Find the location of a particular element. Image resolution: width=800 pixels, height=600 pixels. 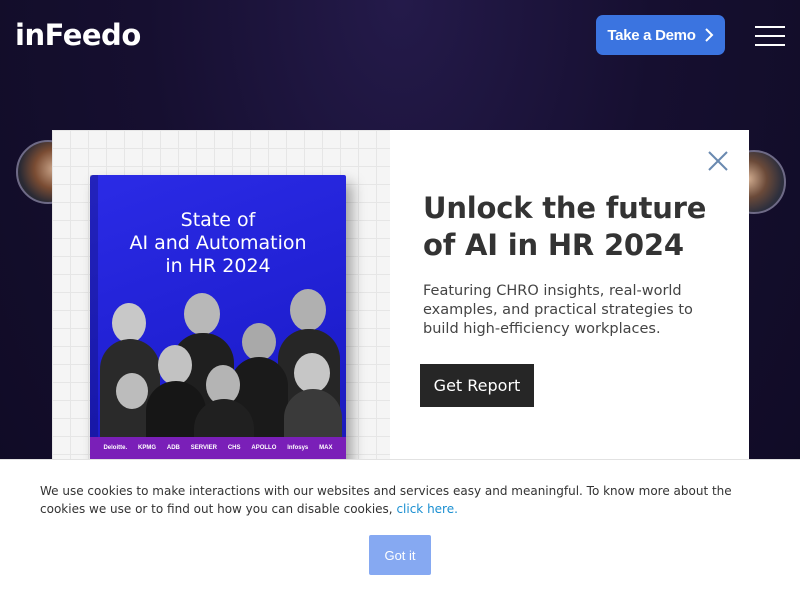

description-line: build high-efficiency workplaces. is located at coordinates (542, 329).